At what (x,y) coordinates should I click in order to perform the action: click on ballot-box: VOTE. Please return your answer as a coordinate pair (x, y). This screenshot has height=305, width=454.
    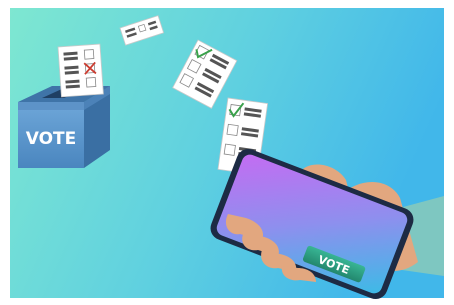
    Looking at the image, I should click on (64, 127).